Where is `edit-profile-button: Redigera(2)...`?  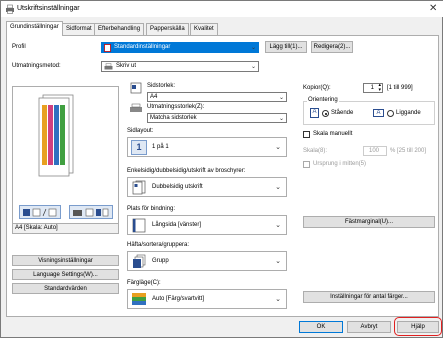
edit-profile-button: Redigera(2)... is located at coordinates (332, 47).